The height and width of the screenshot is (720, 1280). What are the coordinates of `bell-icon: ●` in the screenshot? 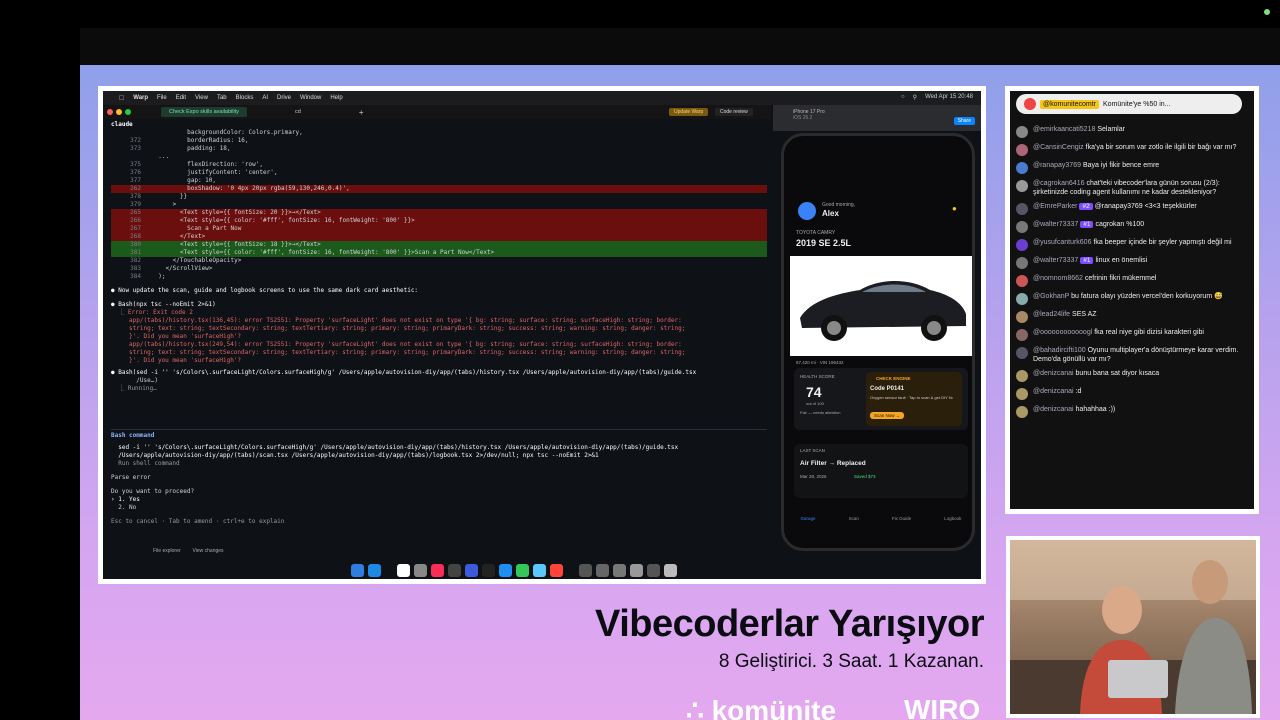 It's located at (954, 208).